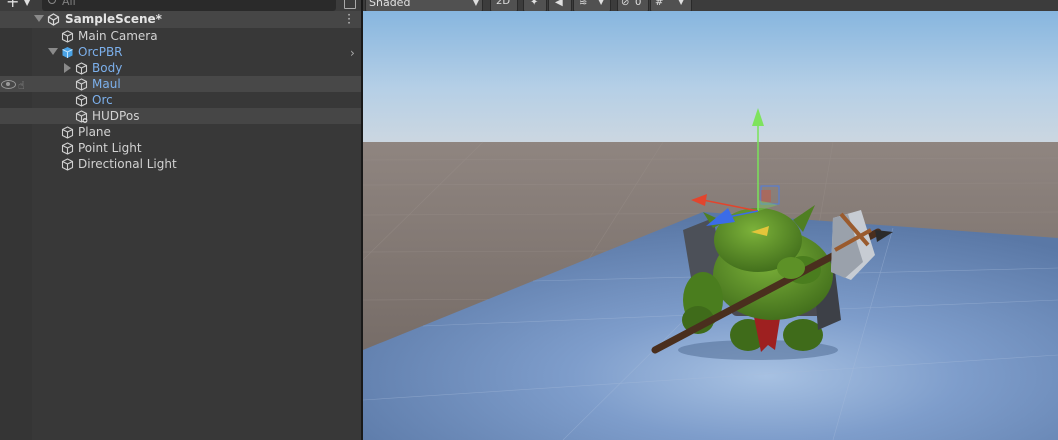 The height and width of the screenshot is (440, 1058). Describe the element at coordinates (94, 132) in the screenshot. I see `hierarchy-item-label: Plane` at that location.